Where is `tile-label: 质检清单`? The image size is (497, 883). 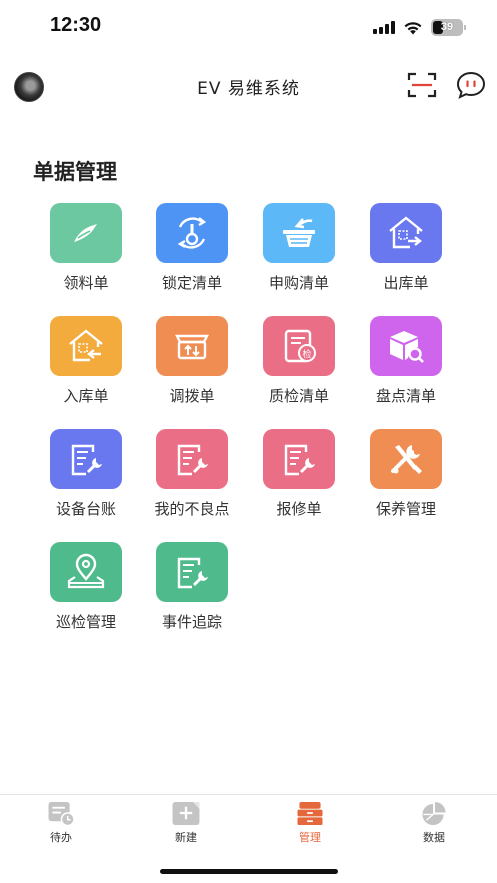 tile-label: 质检清单 is located at coordinates (298, 396).